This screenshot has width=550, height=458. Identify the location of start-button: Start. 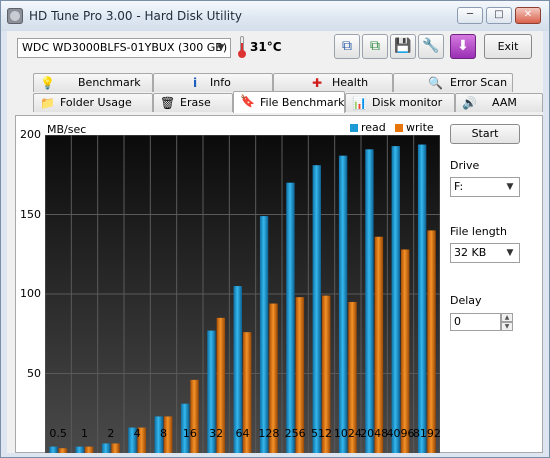
(485, 134).